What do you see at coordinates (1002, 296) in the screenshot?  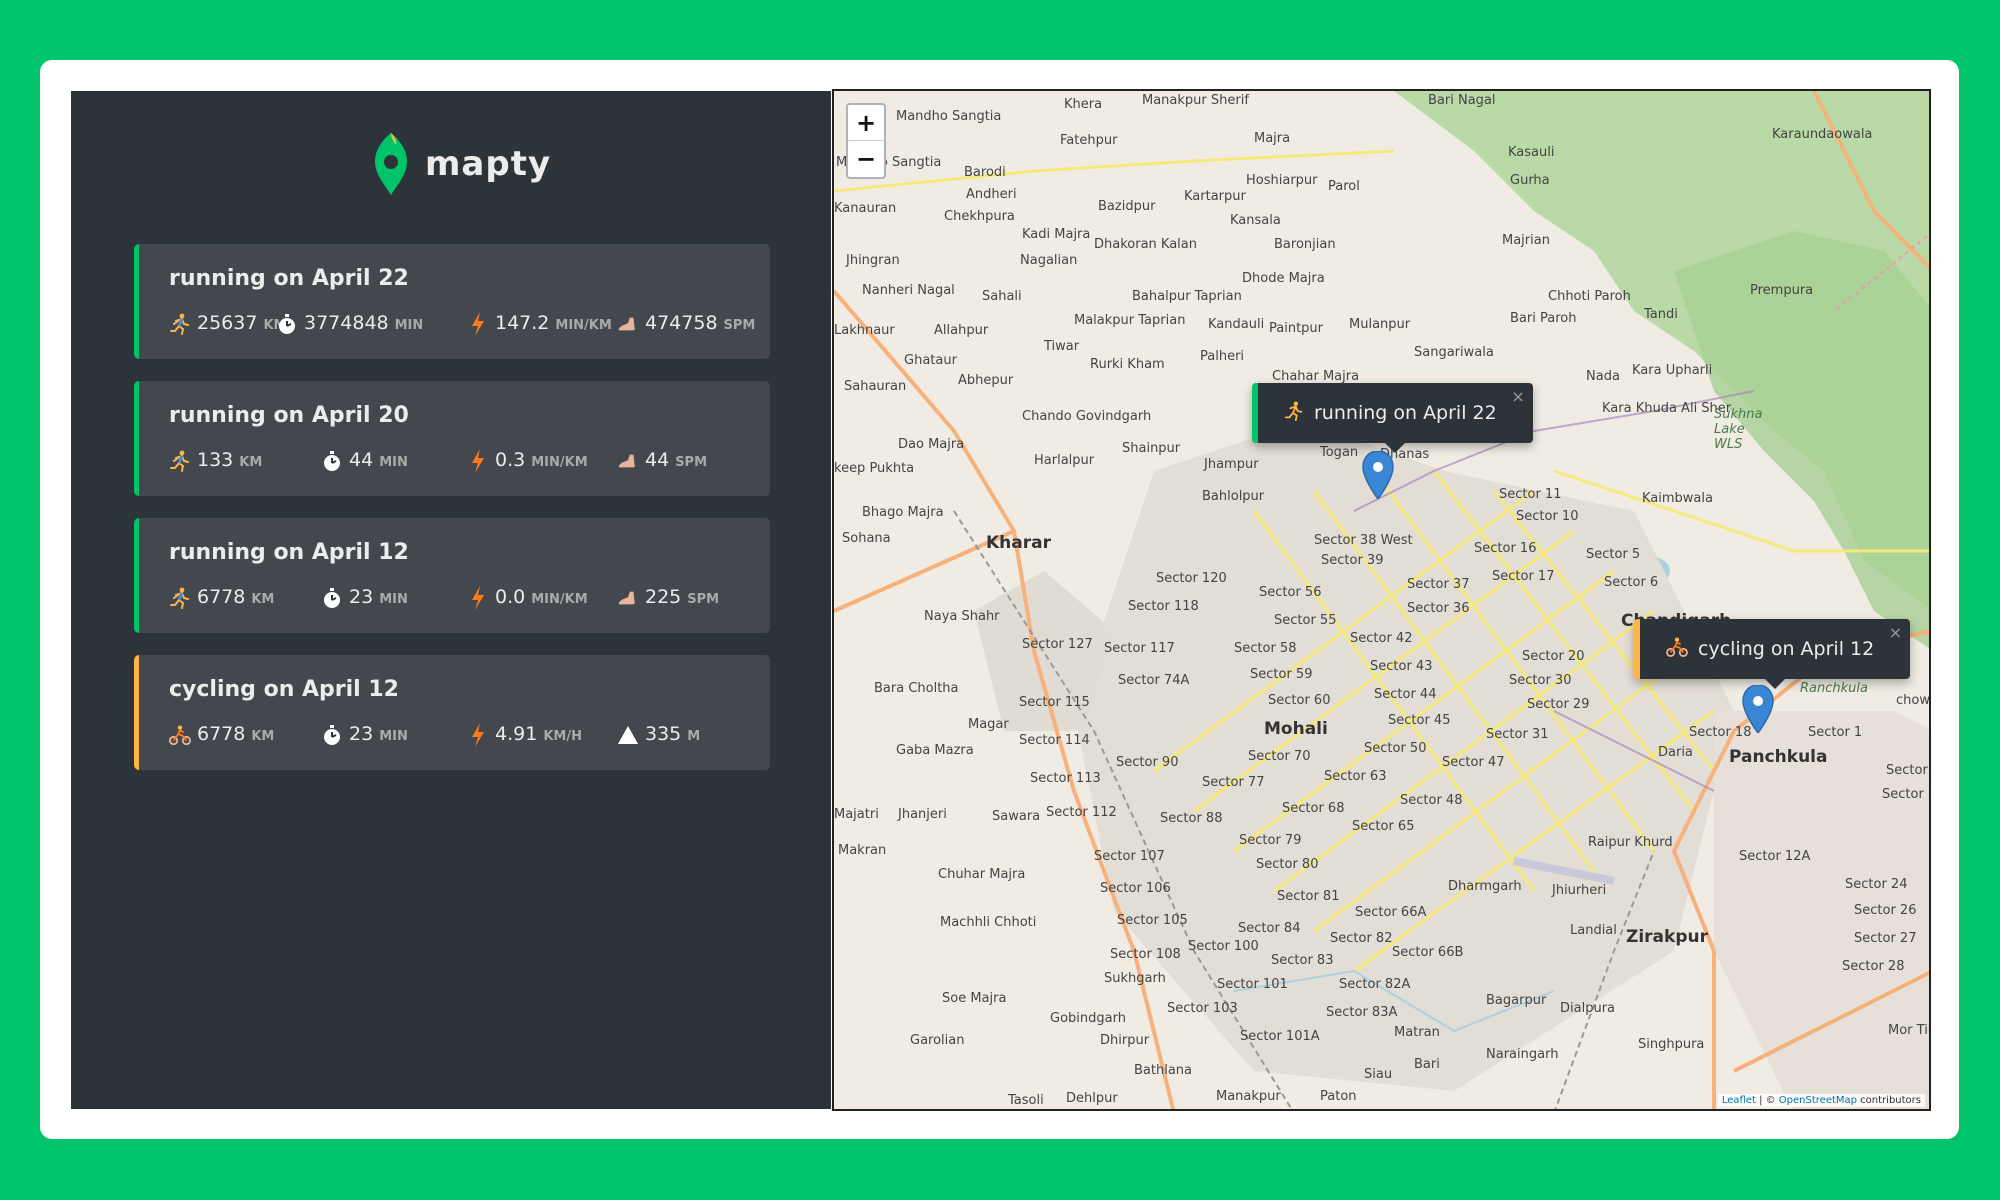 I see `map-label: Sahali` at bounding box center [1002, 296].